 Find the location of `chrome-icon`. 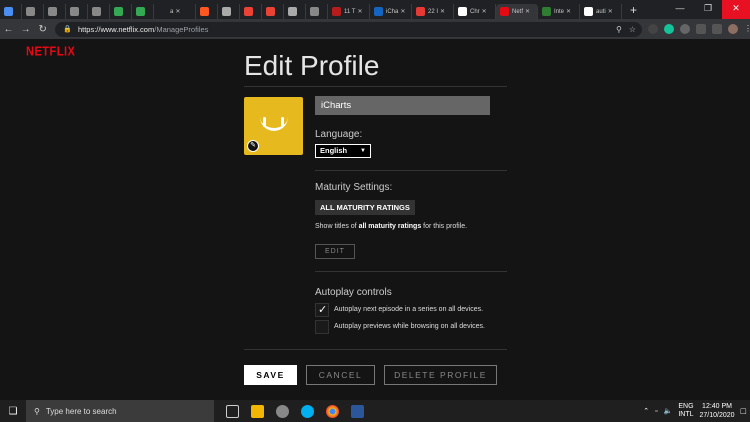

chrome-icon is located at coordinates (332, 411).